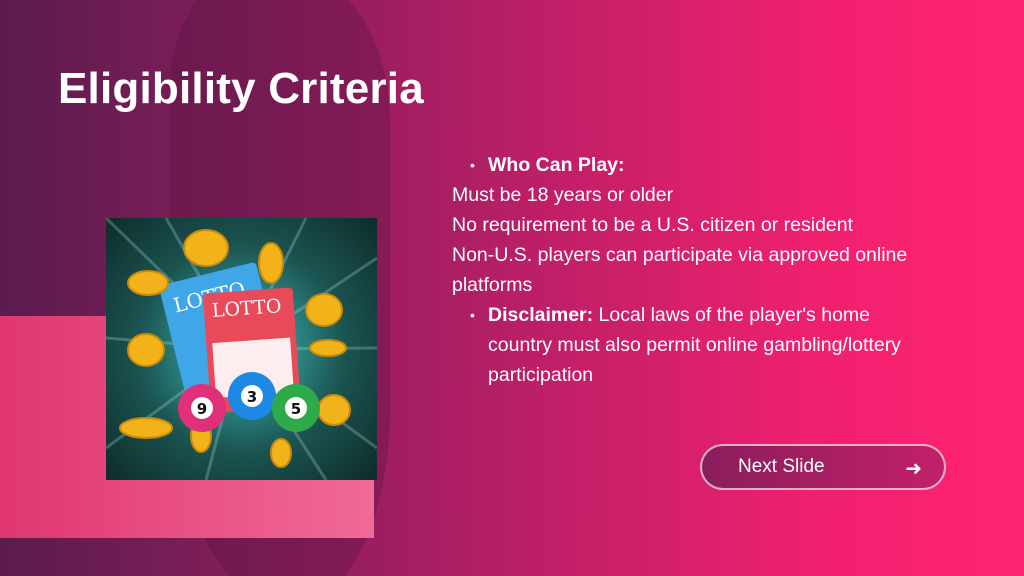 The image size is (1024, 576). What do you see at coordinates (781, 466) in the screenshot?
I see `next-slide-label: Next Slide` at bounding box center [781, 466].